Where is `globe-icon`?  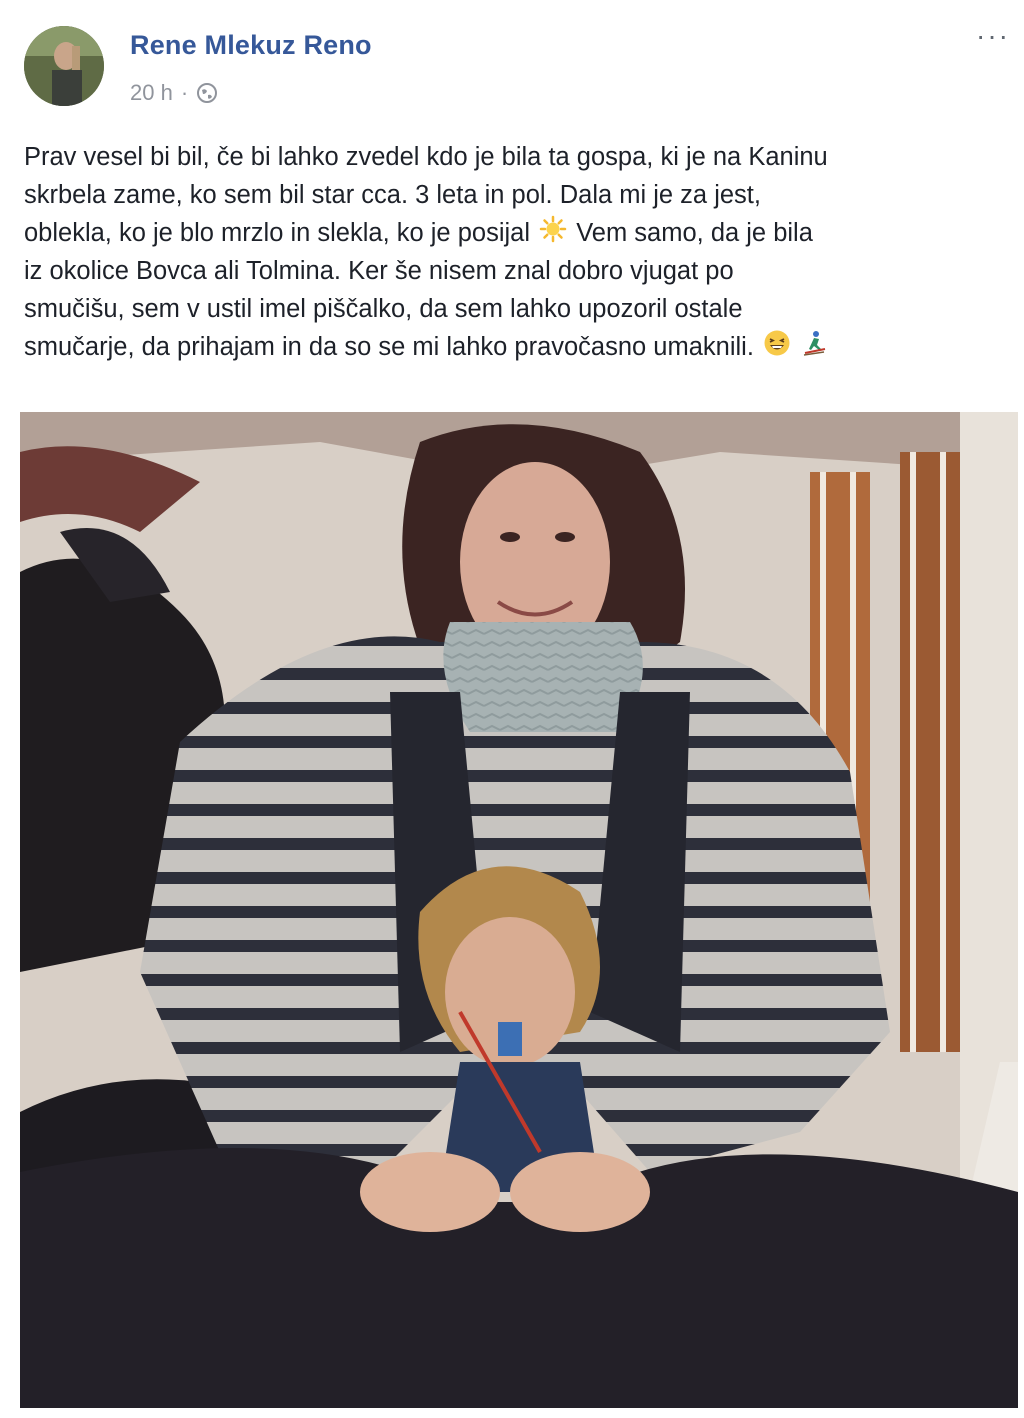 globe-icon is located at coordinates (207, 93).